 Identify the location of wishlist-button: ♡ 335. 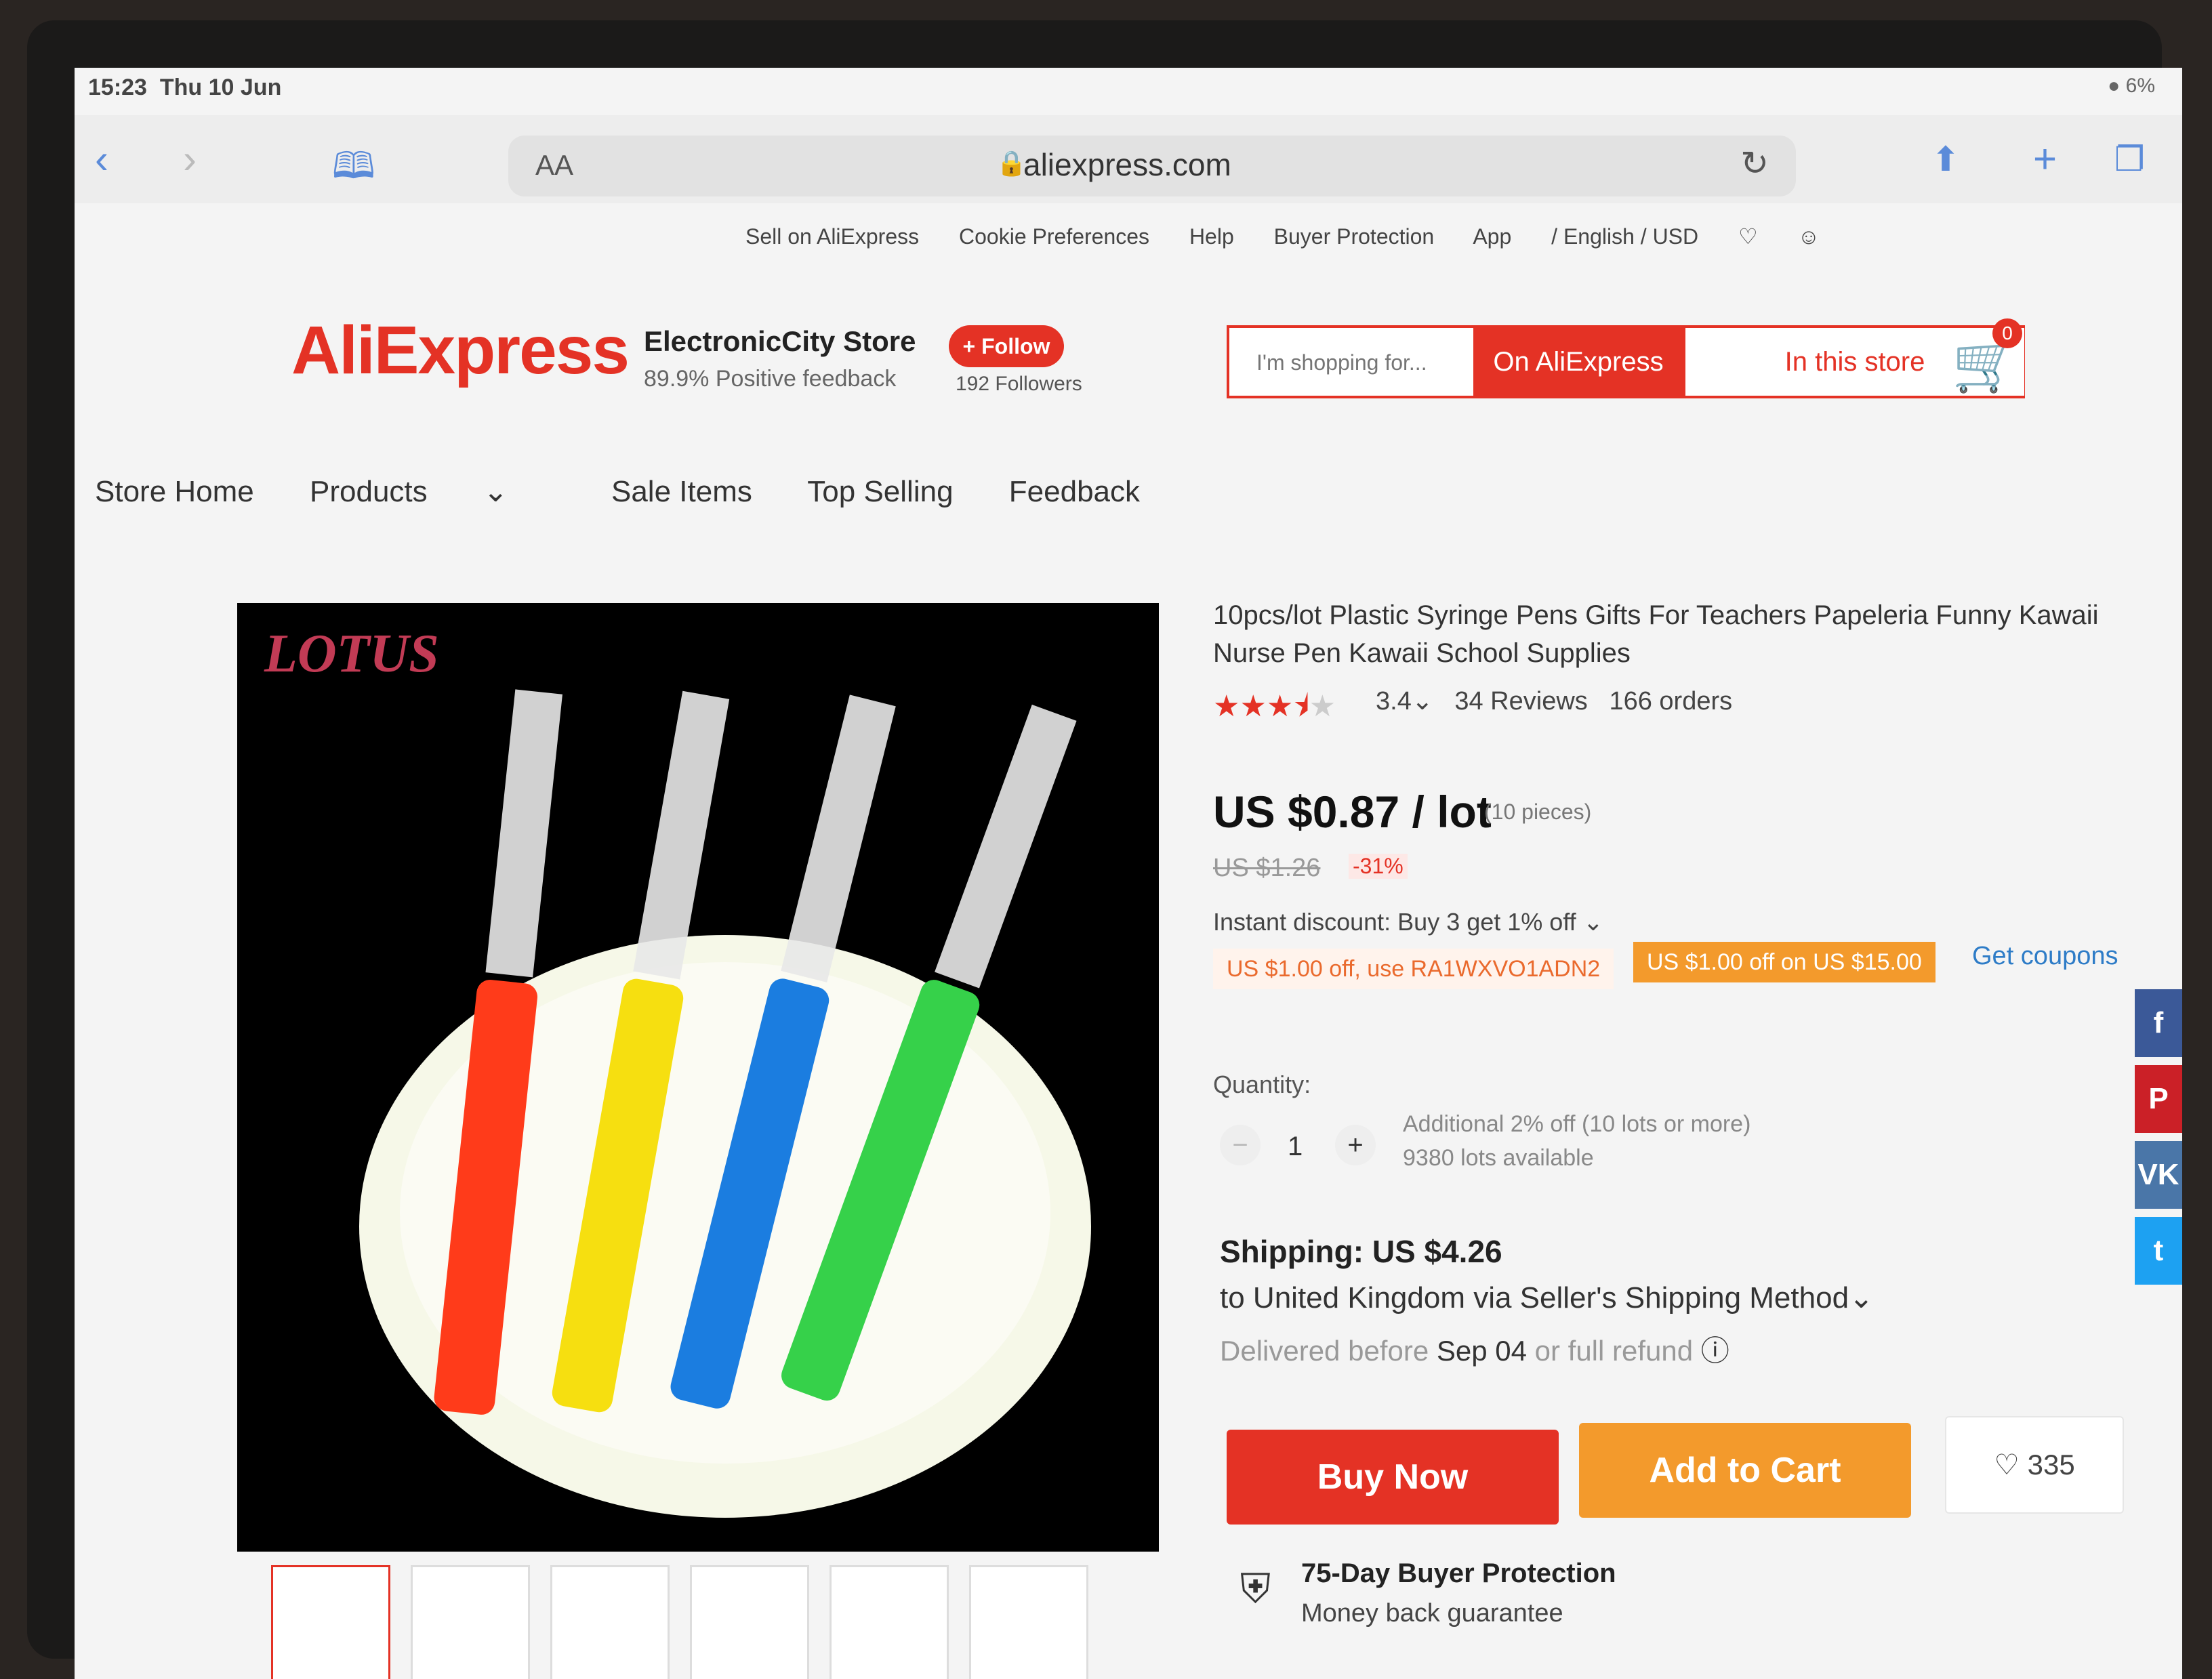
(2034, 1465).